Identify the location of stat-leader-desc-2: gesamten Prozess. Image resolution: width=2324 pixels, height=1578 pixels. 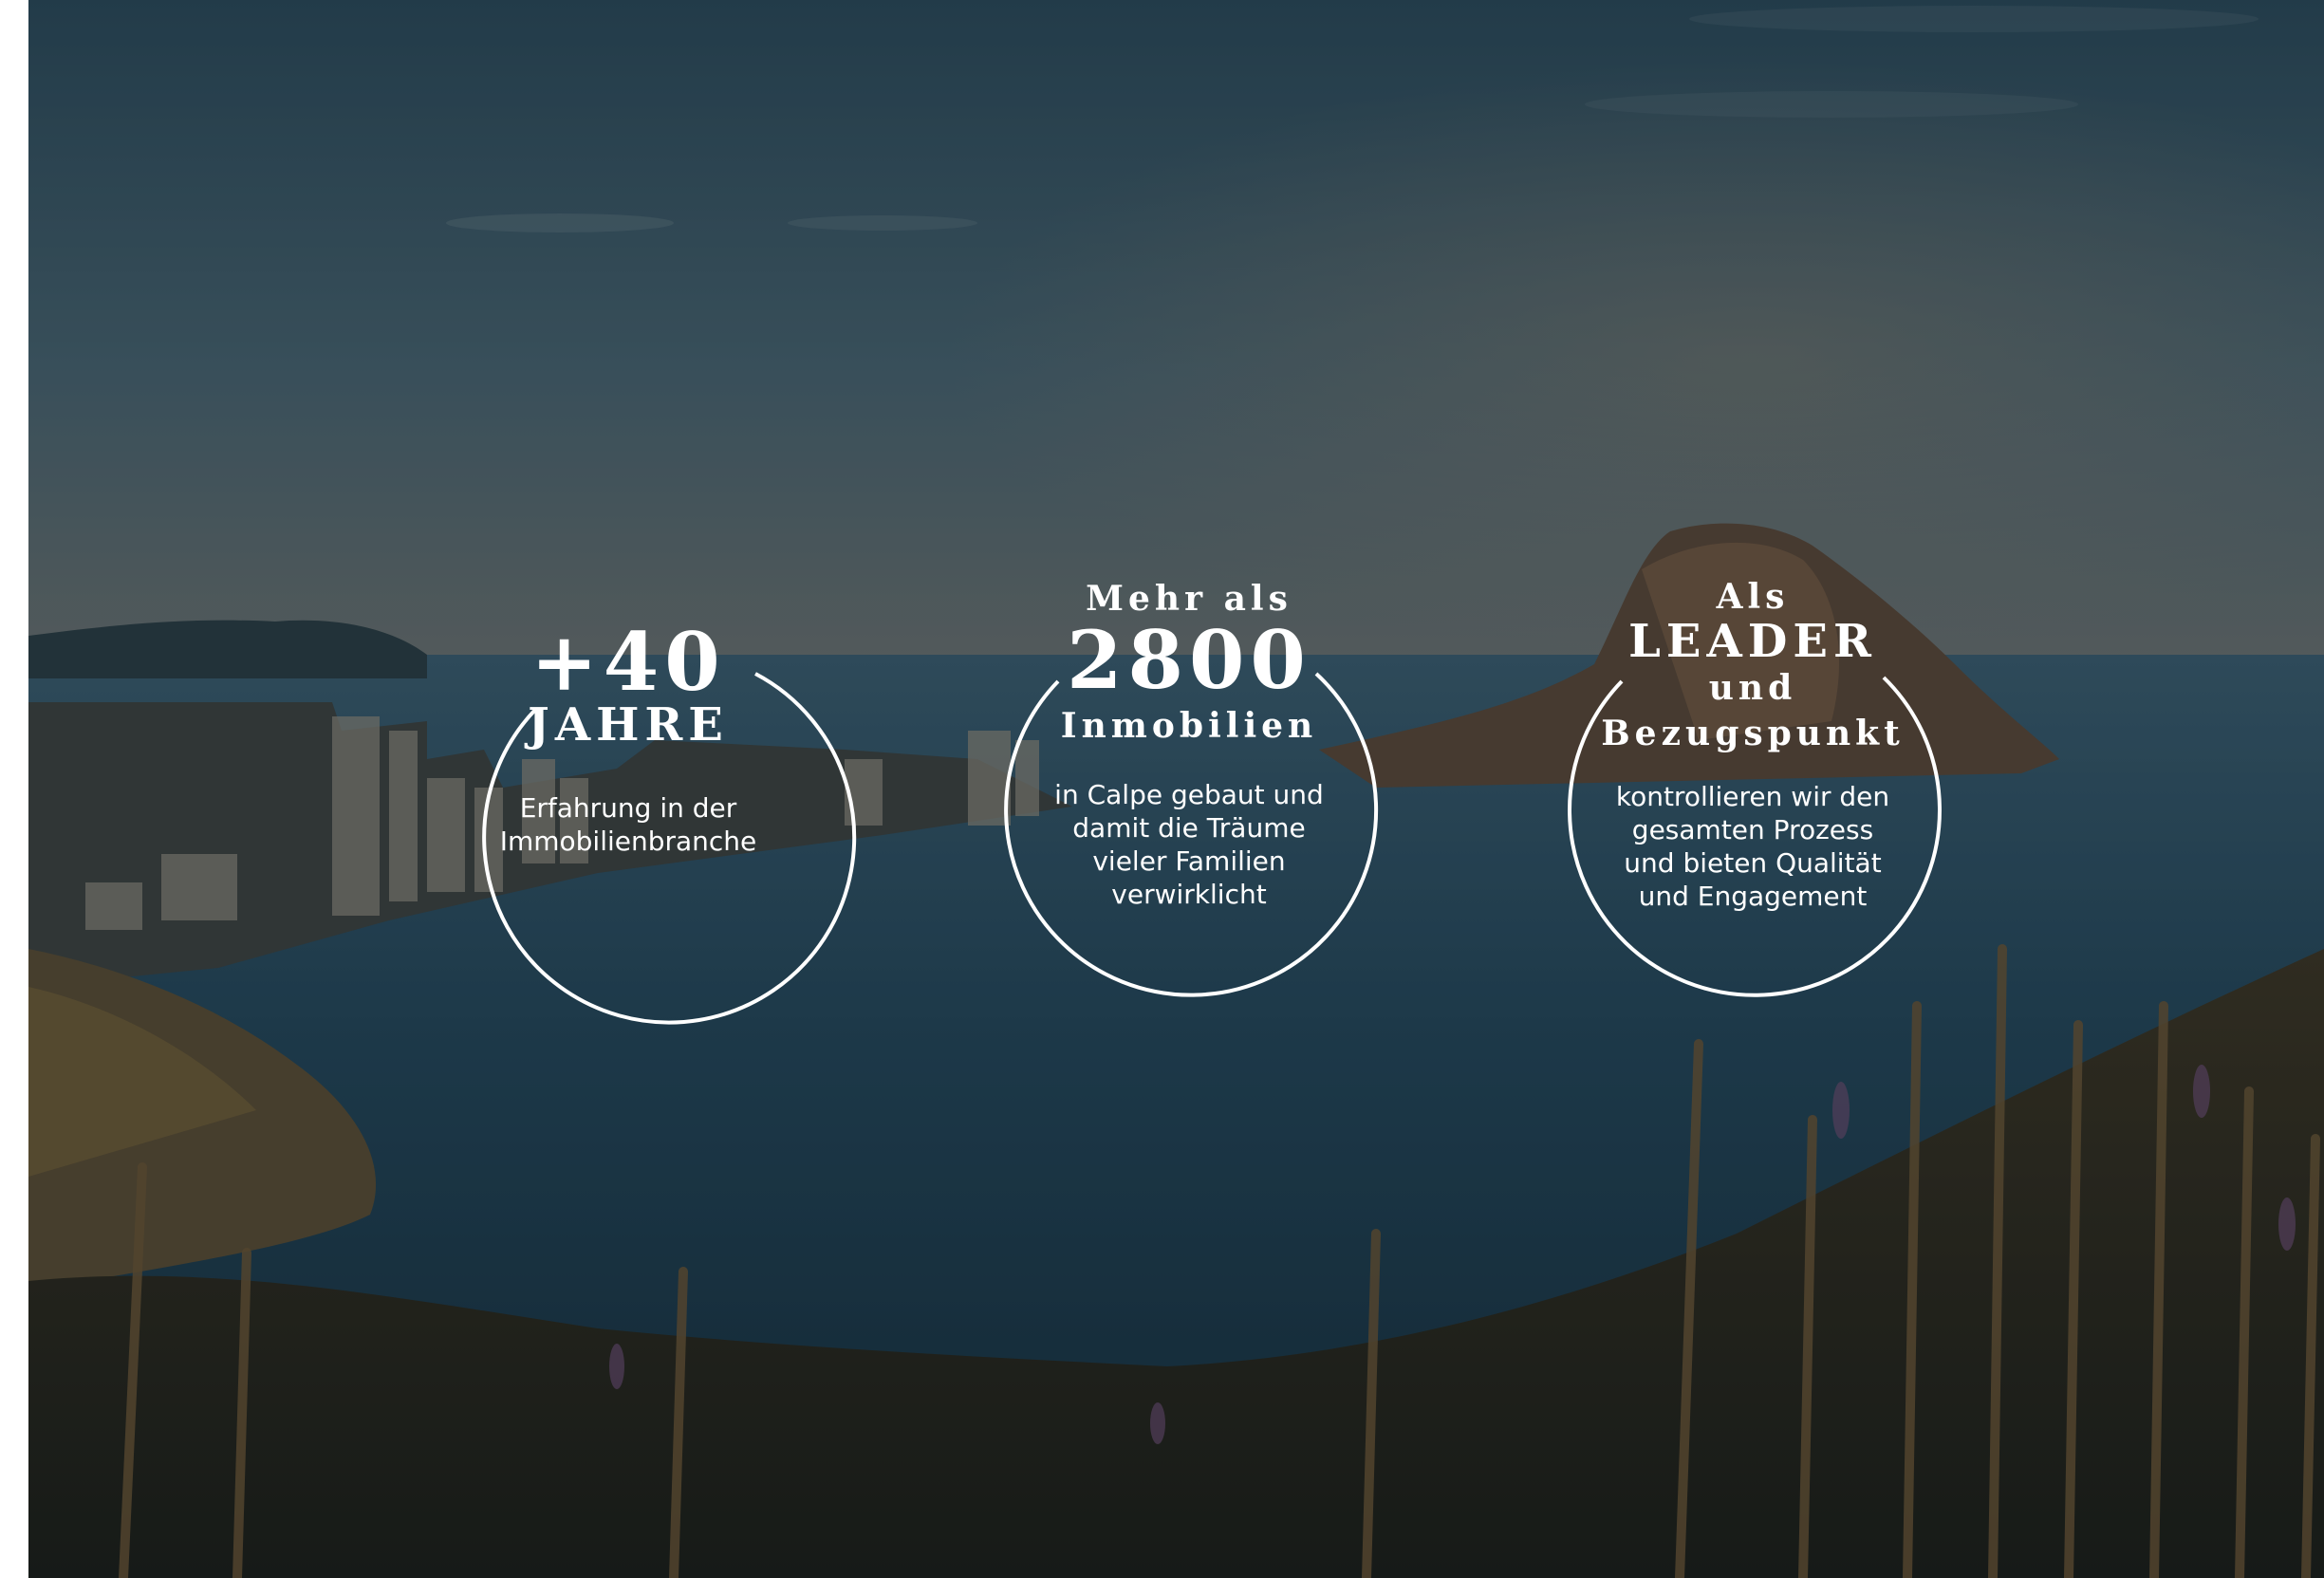
(1753, 829).